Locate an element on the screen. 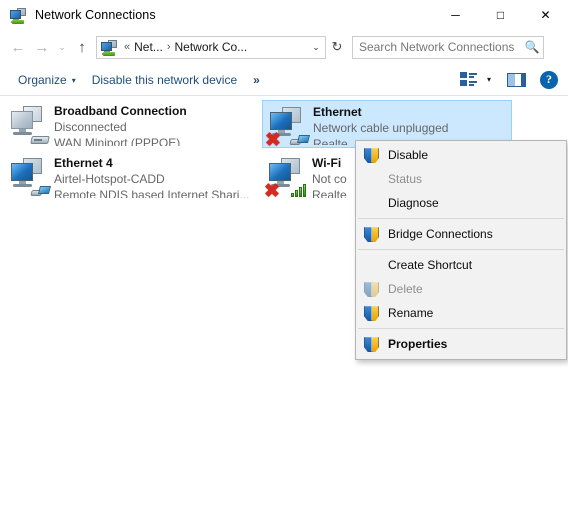 Image resolution: width=568 pixels, height=513 pixels. connection-device: WAN Miniport (PPPOE) is located at coordinates (117, 141).